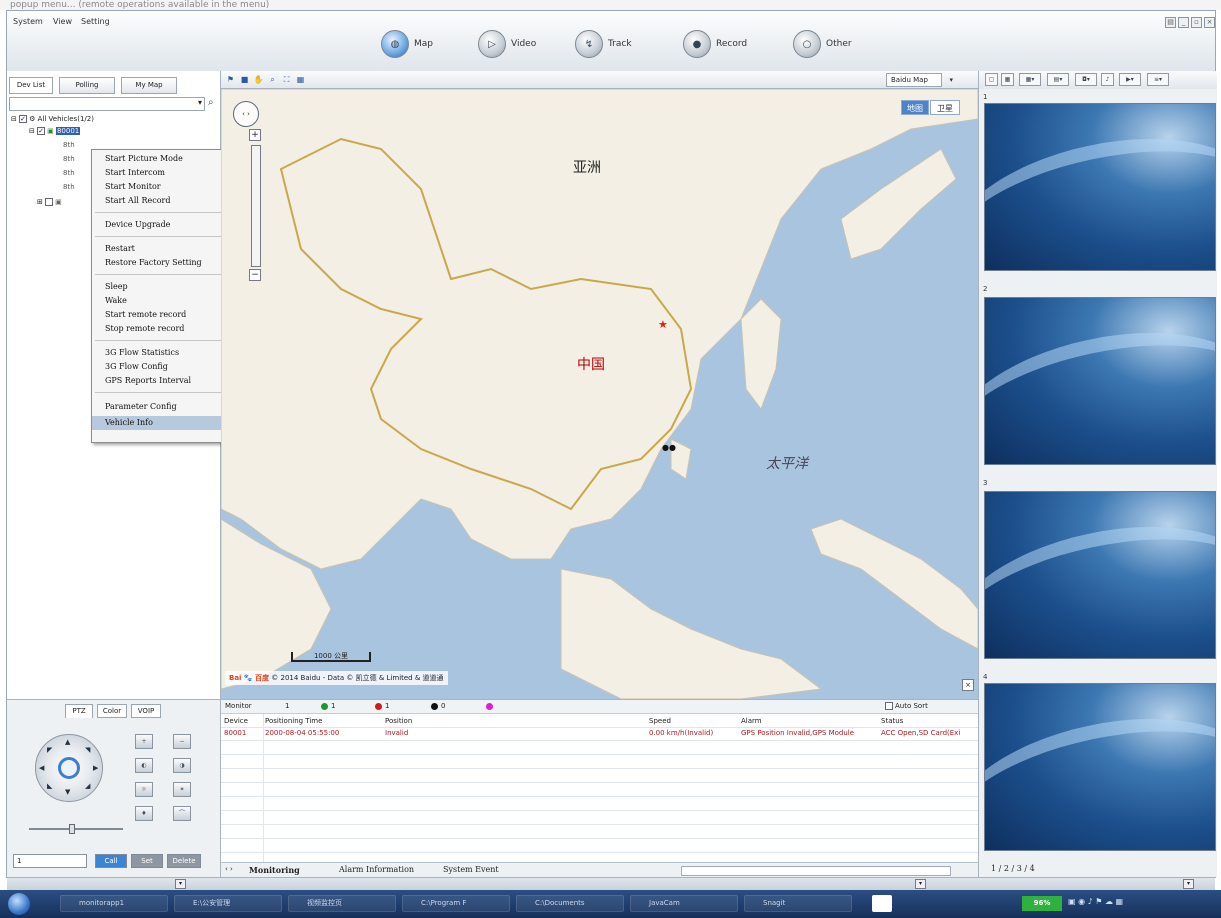 The height and width of the screenshot is (918, 1221). I want to click on tab-color: Color, so click(112, 711).